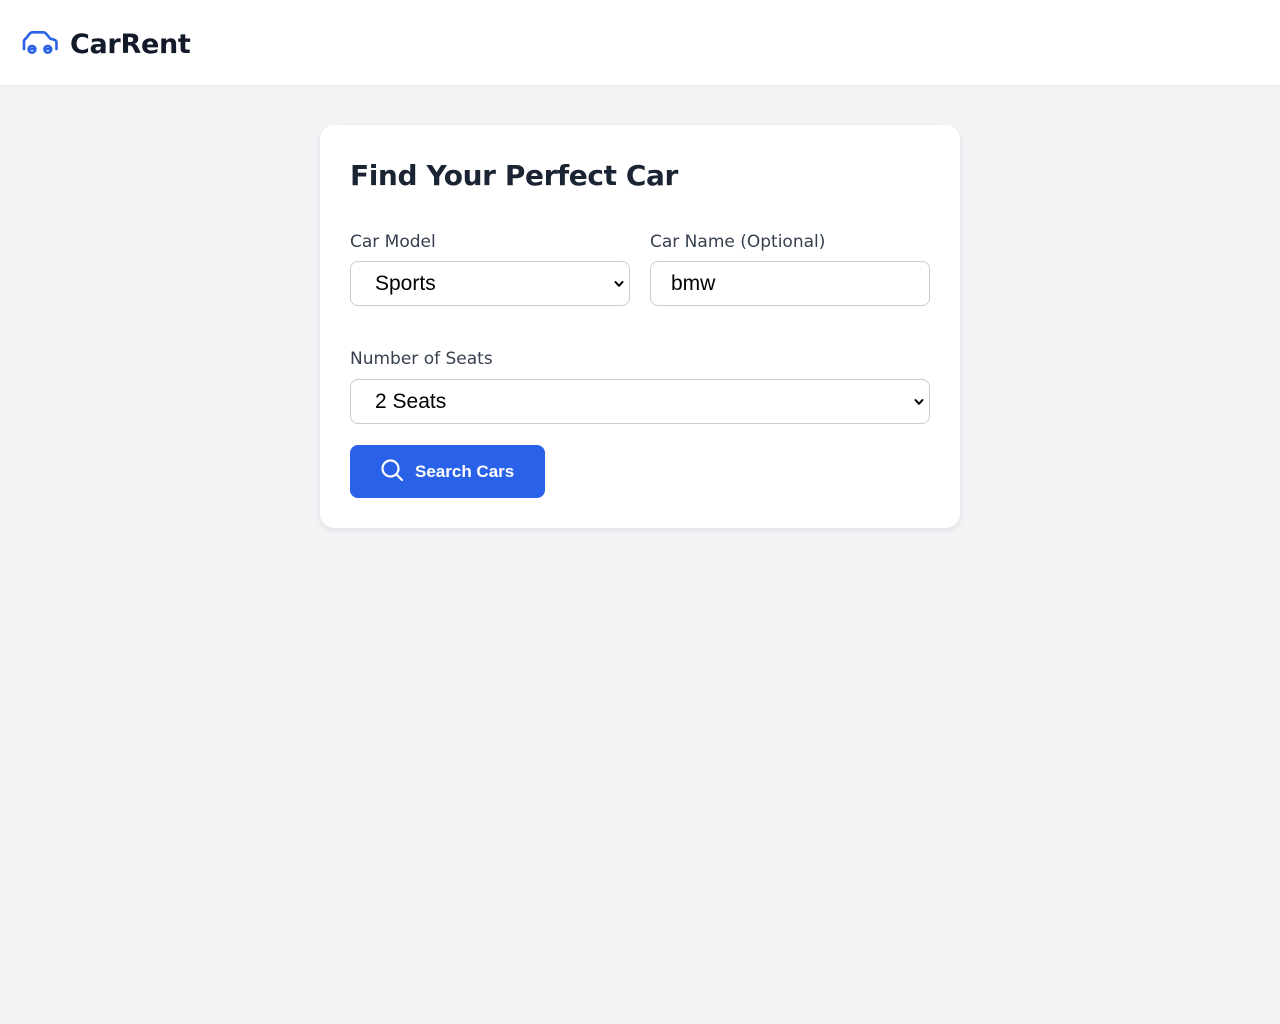  I want to click on car-name-label: Car Name (Optional), so click(738, 242).